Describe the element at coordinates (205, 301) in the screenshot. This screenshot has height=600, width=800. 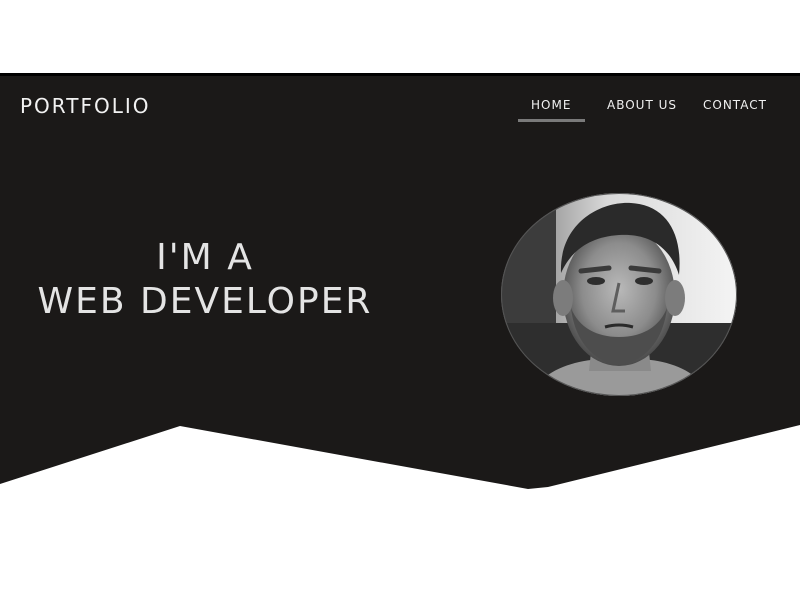
I see `headline-line-2: WEB DEVELOPER` at that location.